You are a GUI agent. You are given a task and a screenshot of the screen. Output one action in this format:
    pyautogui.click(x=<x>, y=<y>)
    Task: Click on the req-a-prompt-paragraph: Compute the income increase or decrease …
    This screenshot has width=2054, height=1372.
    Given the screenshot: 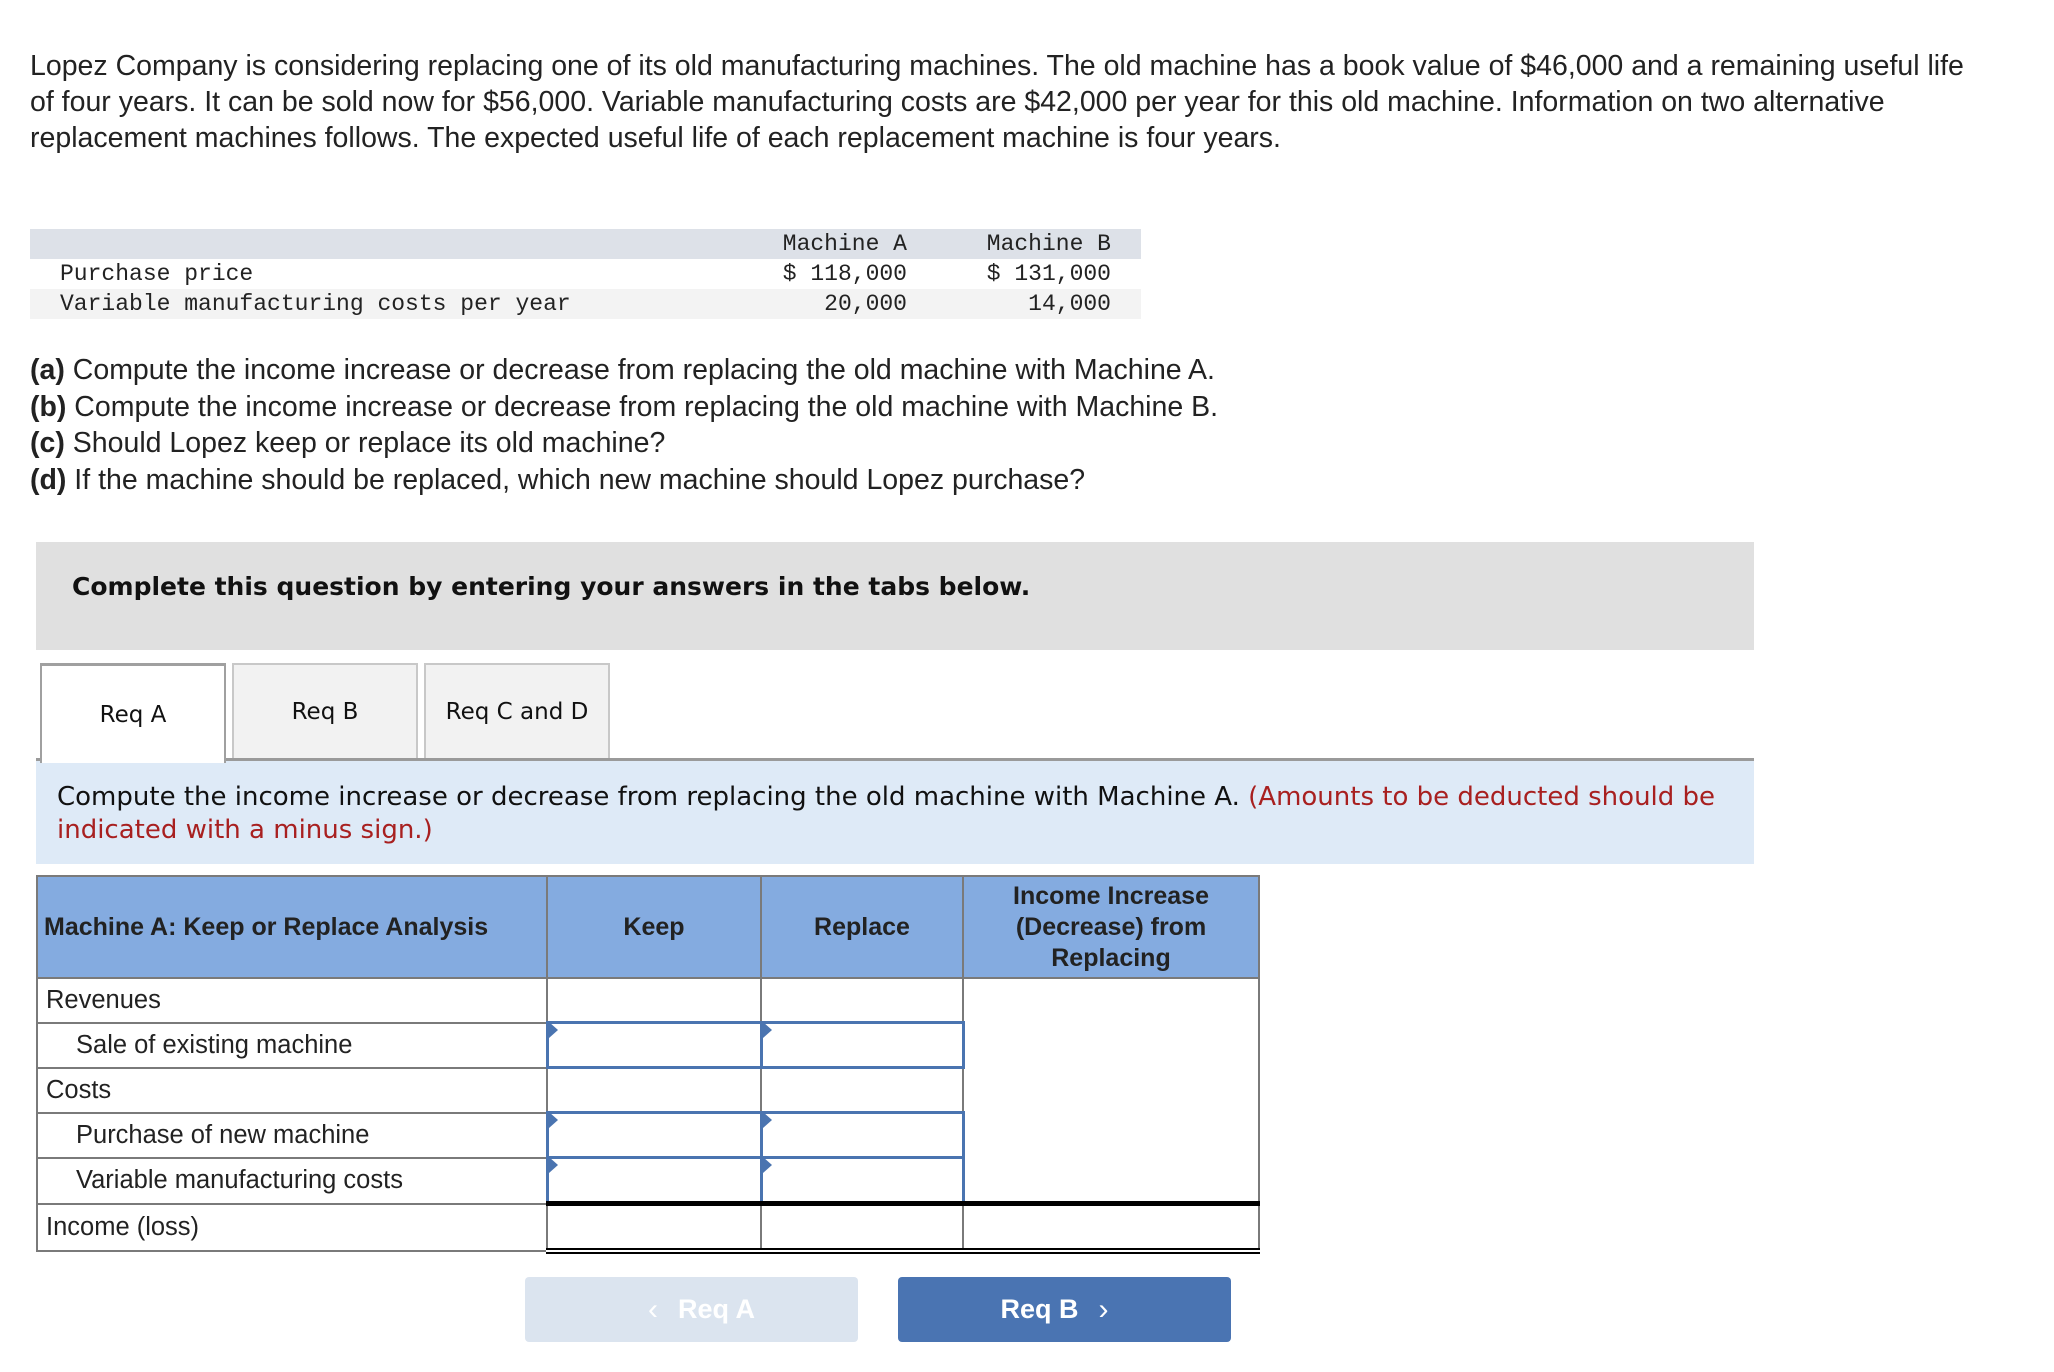 What is the action you would take?
    pyautogui.click(x=902, y=814)
    